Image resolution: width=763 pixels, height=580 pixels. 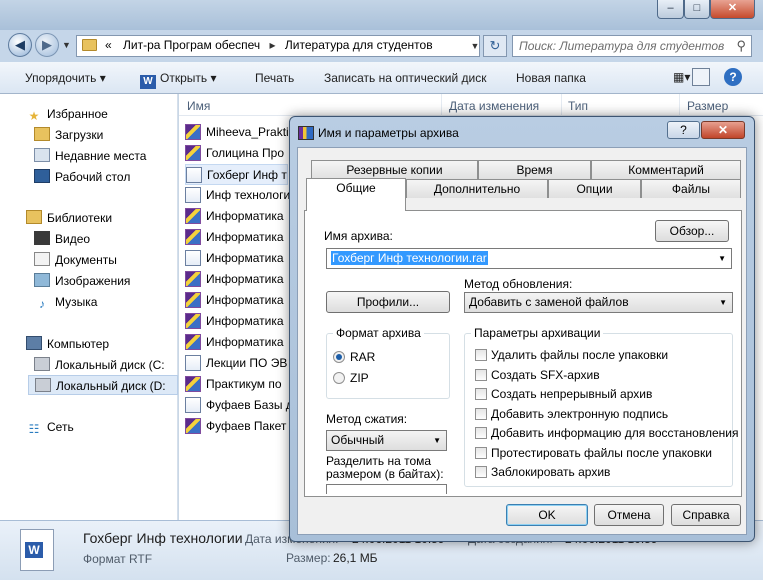 I want to click on rar-archive-icon, so click(x=193, y=300).